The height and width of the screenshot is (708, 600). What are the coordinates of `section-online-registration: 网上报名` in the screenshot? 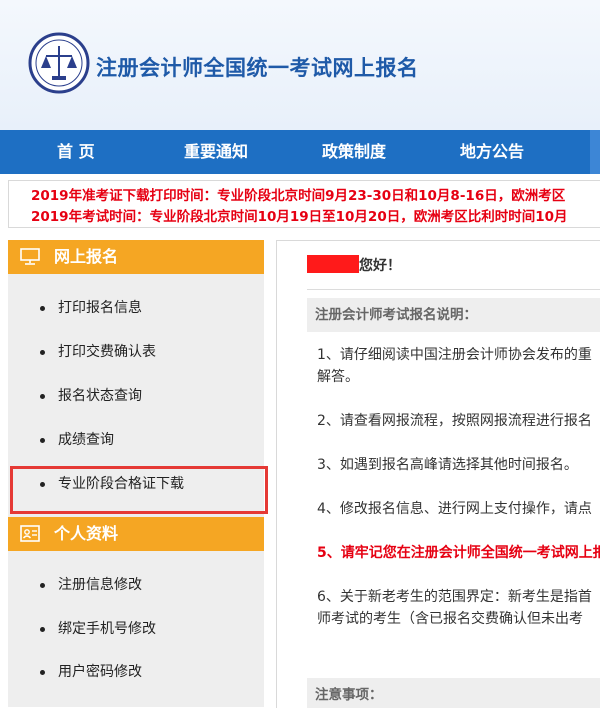 It's located at (136, 257).